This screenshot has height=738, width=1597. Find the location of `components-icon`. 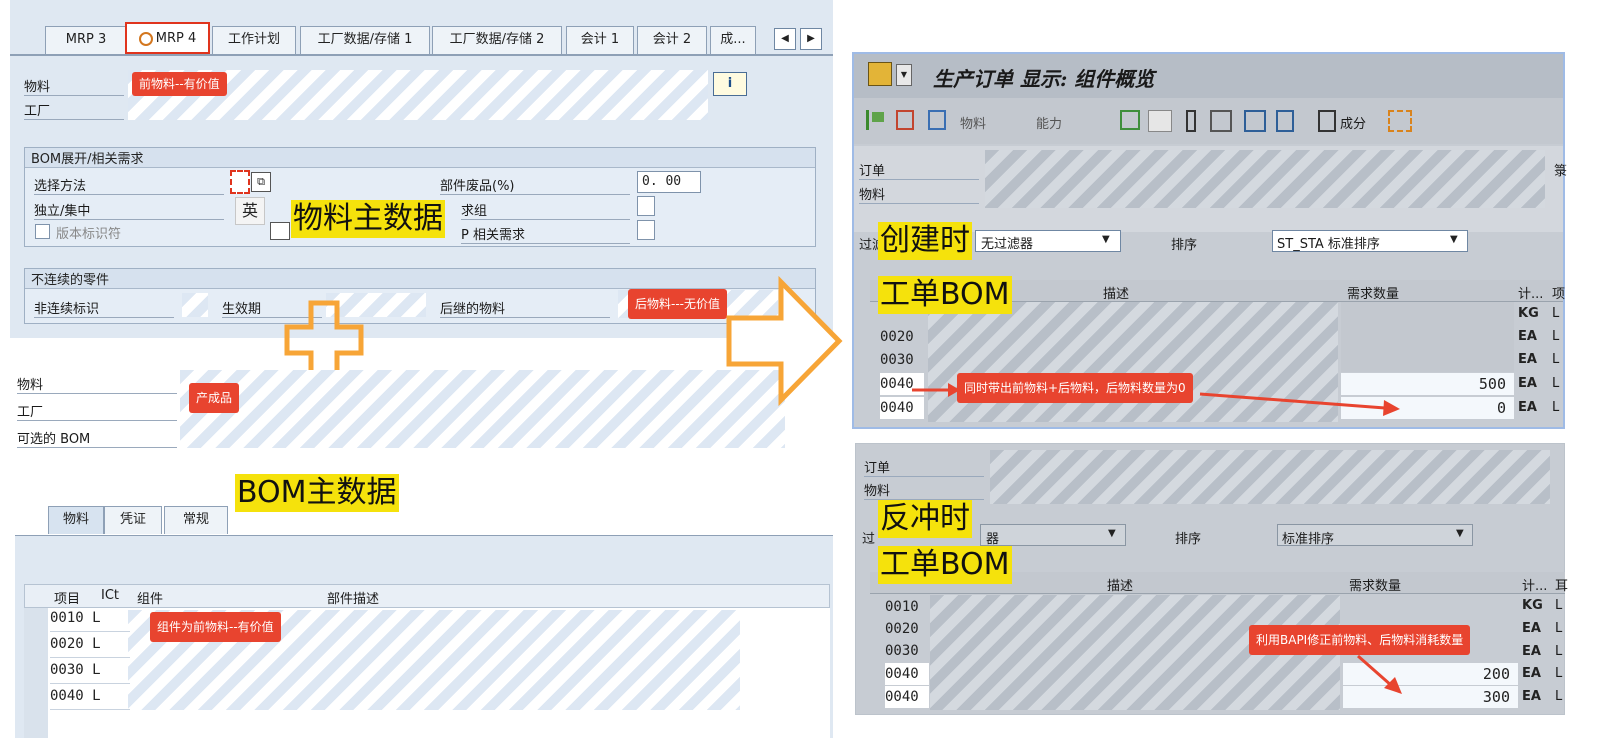

components-icon is located at coordinates (1327, 121).